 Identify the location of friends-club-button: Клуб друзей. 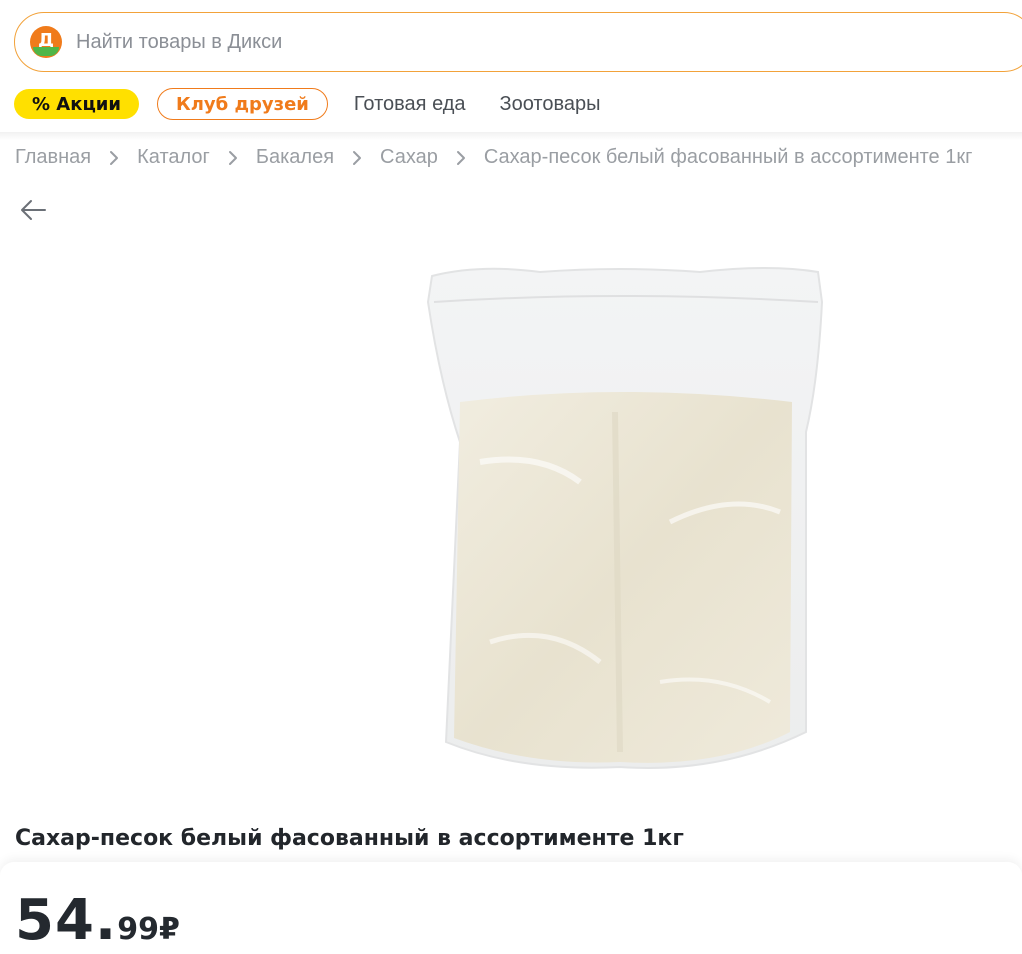
(242, 104).